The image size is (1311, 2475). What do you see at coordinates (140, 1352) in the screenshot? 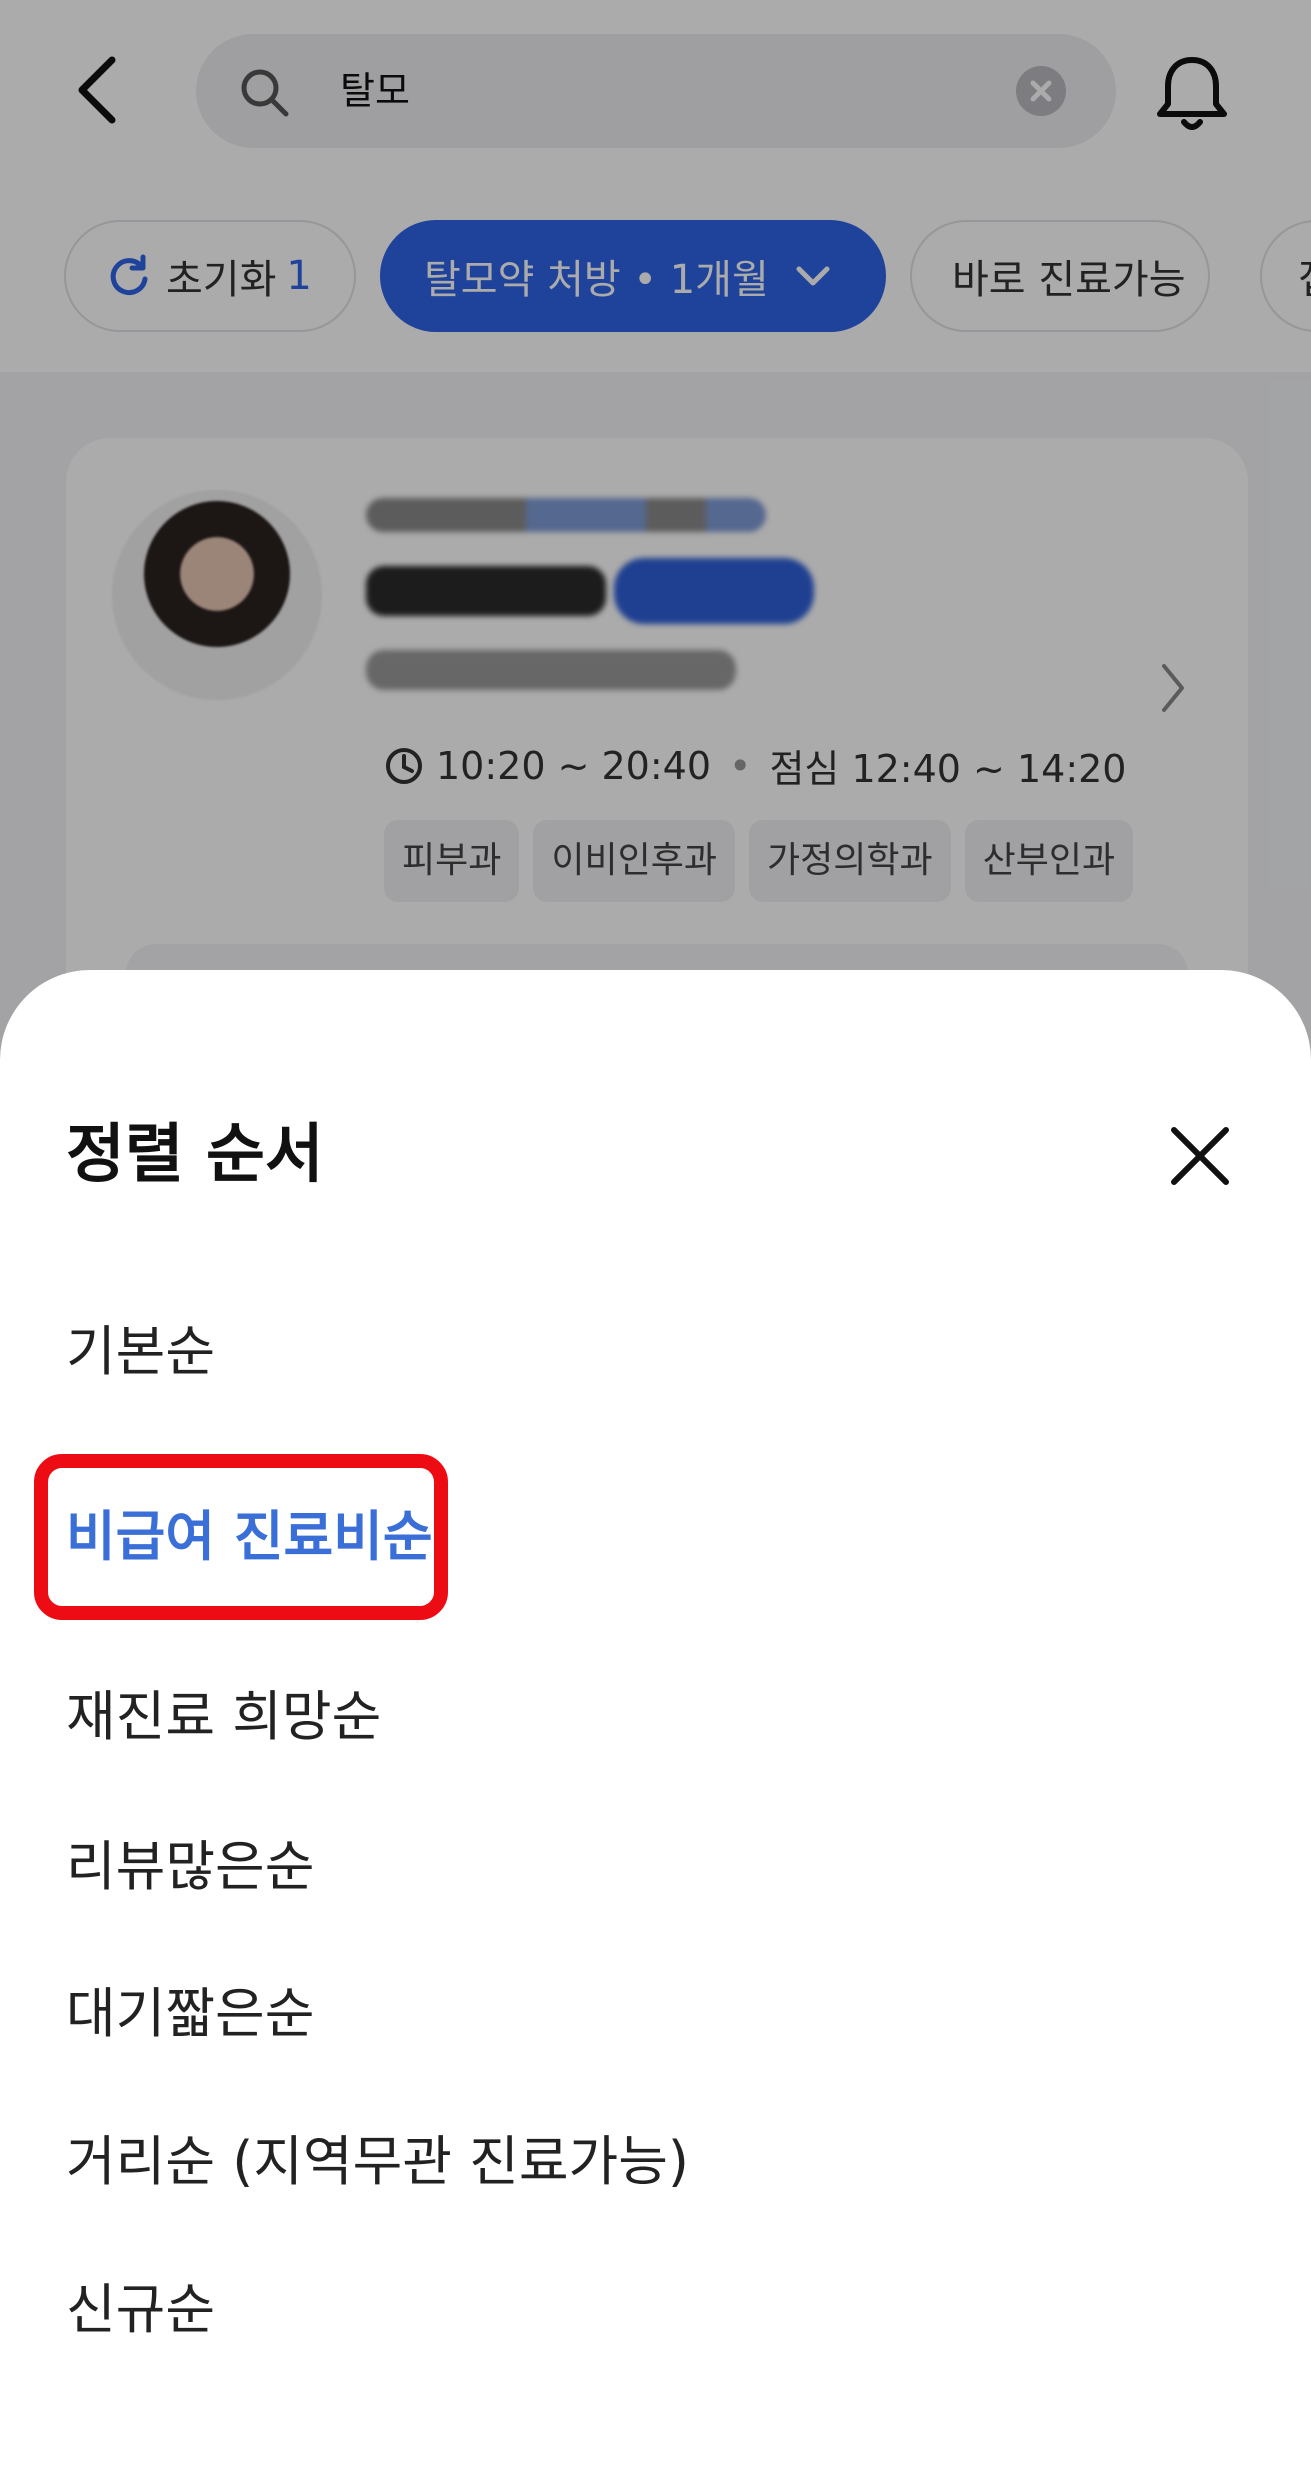
I see `sort-option-default: 기본순` at bounding box center [140, 1352].